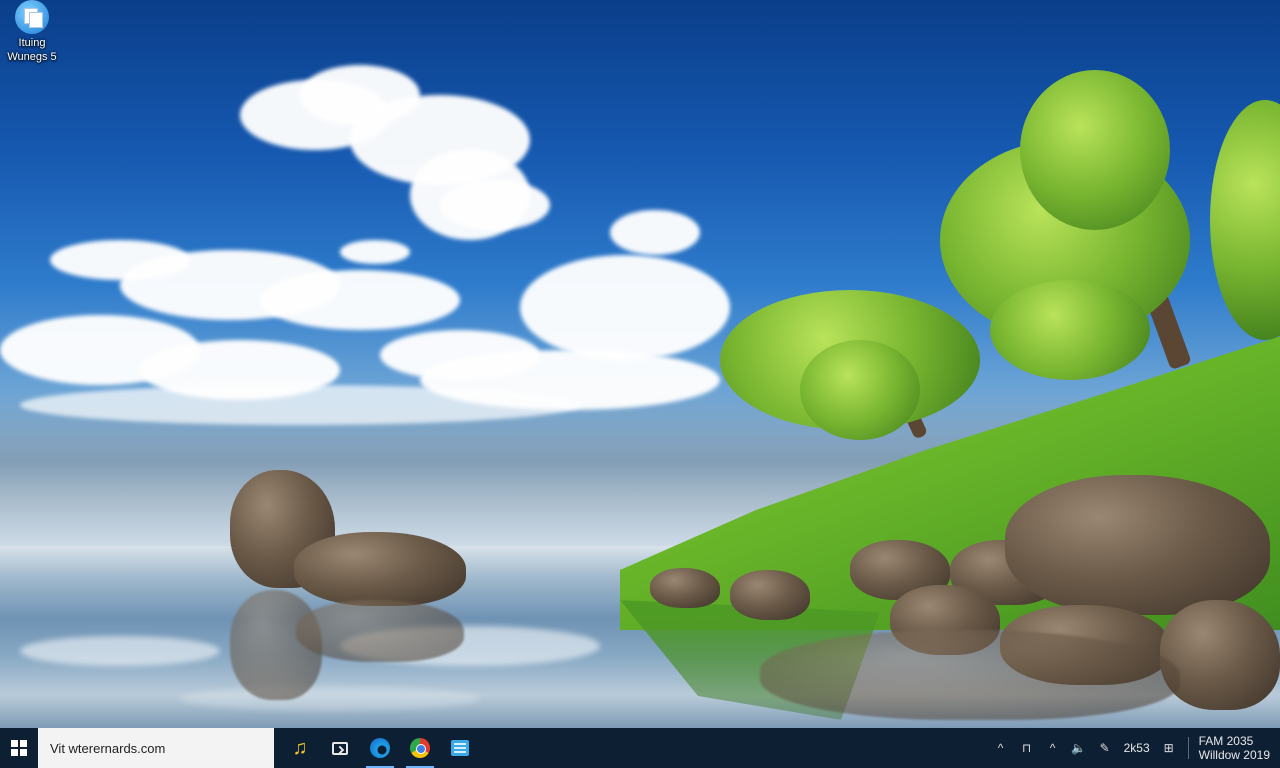 Image resolution: width=1280 pixels, height=768 pixels. I want to click on taskbar-app-edge, so click(380, 748).